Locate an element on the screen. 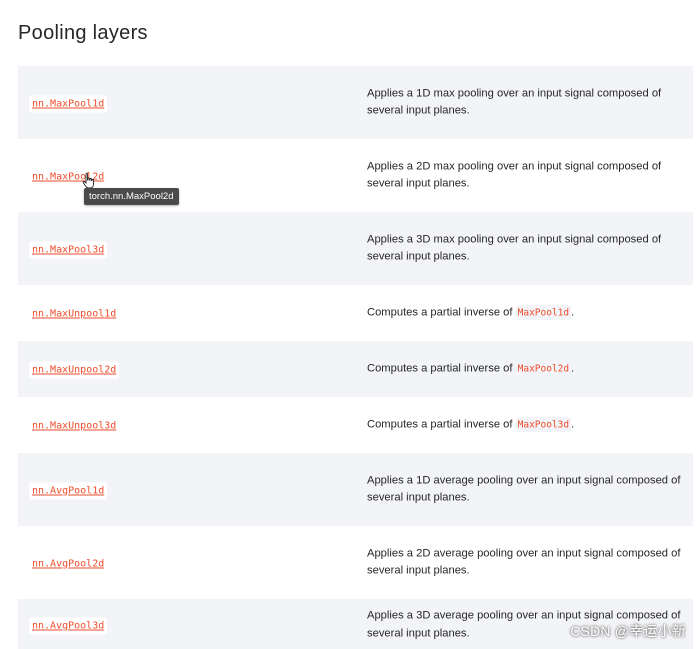  api-link-maxunpool3d: nn.MaxUnpool3d is located at coordinates (74, 426).